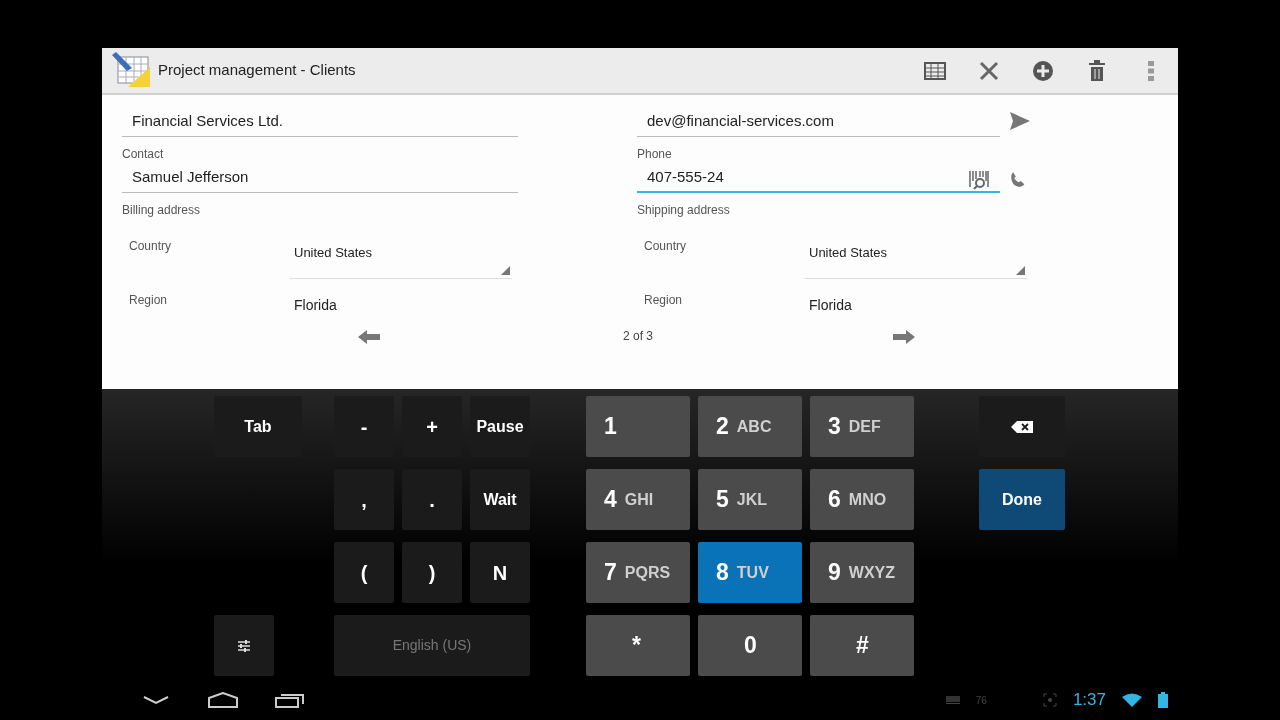 The height and width of the screenshot is (720, 1280). I want to click on barcode-search-icon, so click(979, 179).